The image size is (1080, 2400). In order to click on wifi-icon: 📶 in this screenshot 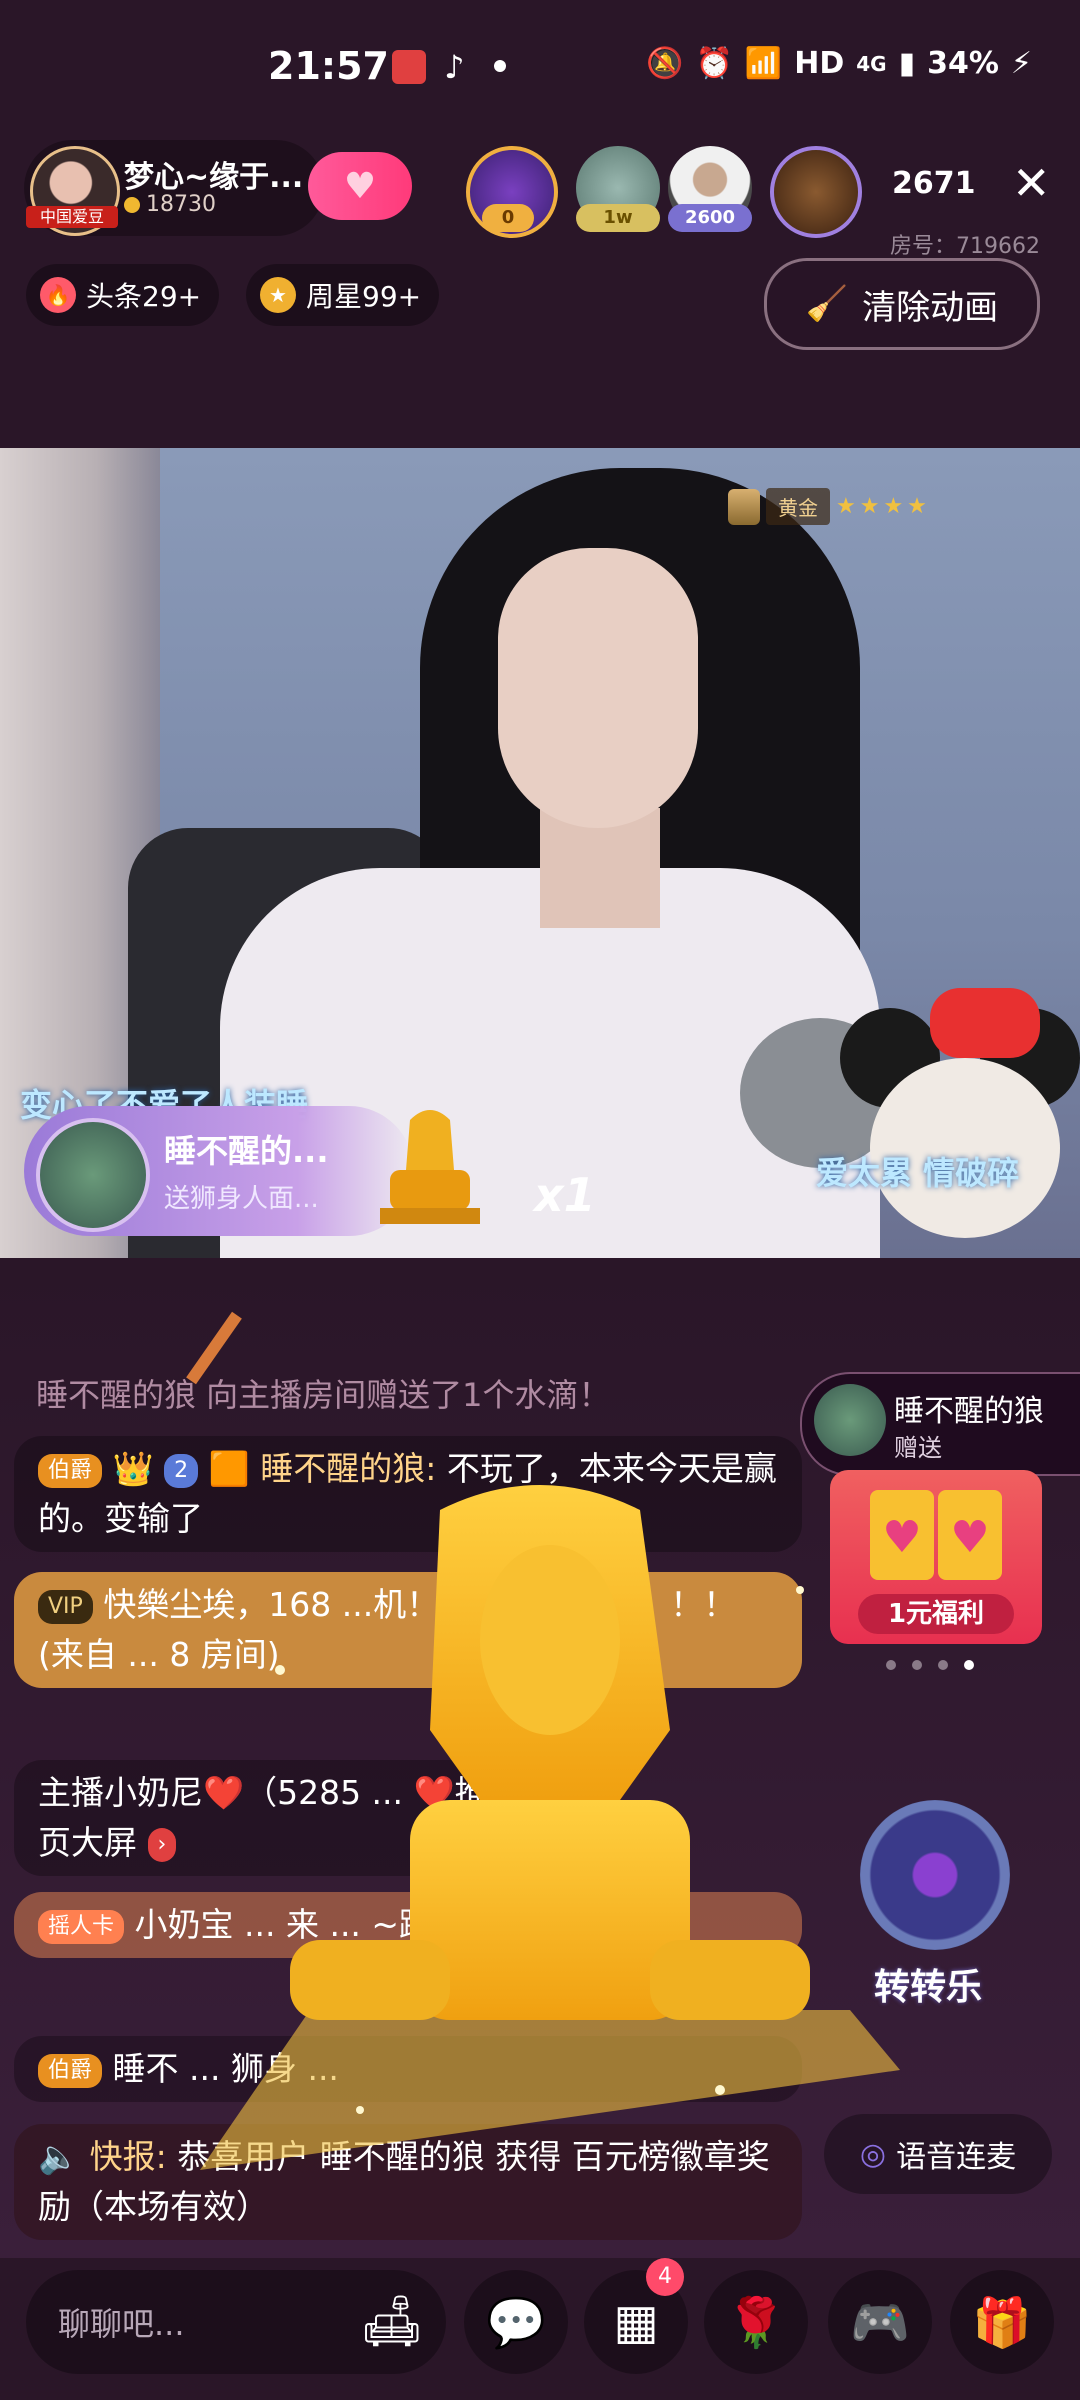, I will do `click(763, 63)`.